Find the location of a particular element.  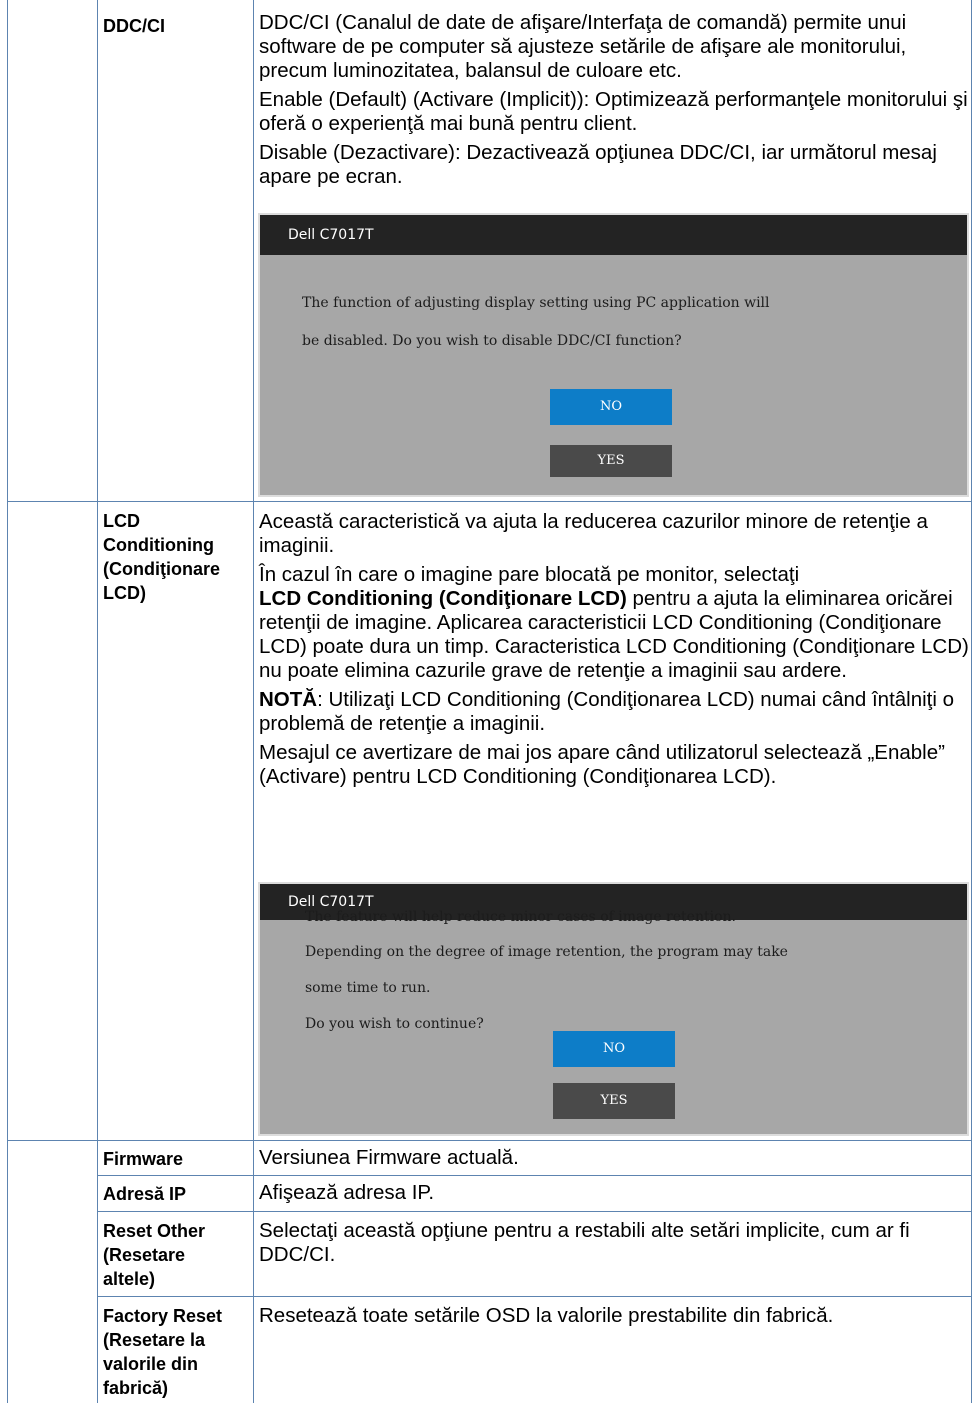

table-border-col1 is located at coordinates (97, 701).